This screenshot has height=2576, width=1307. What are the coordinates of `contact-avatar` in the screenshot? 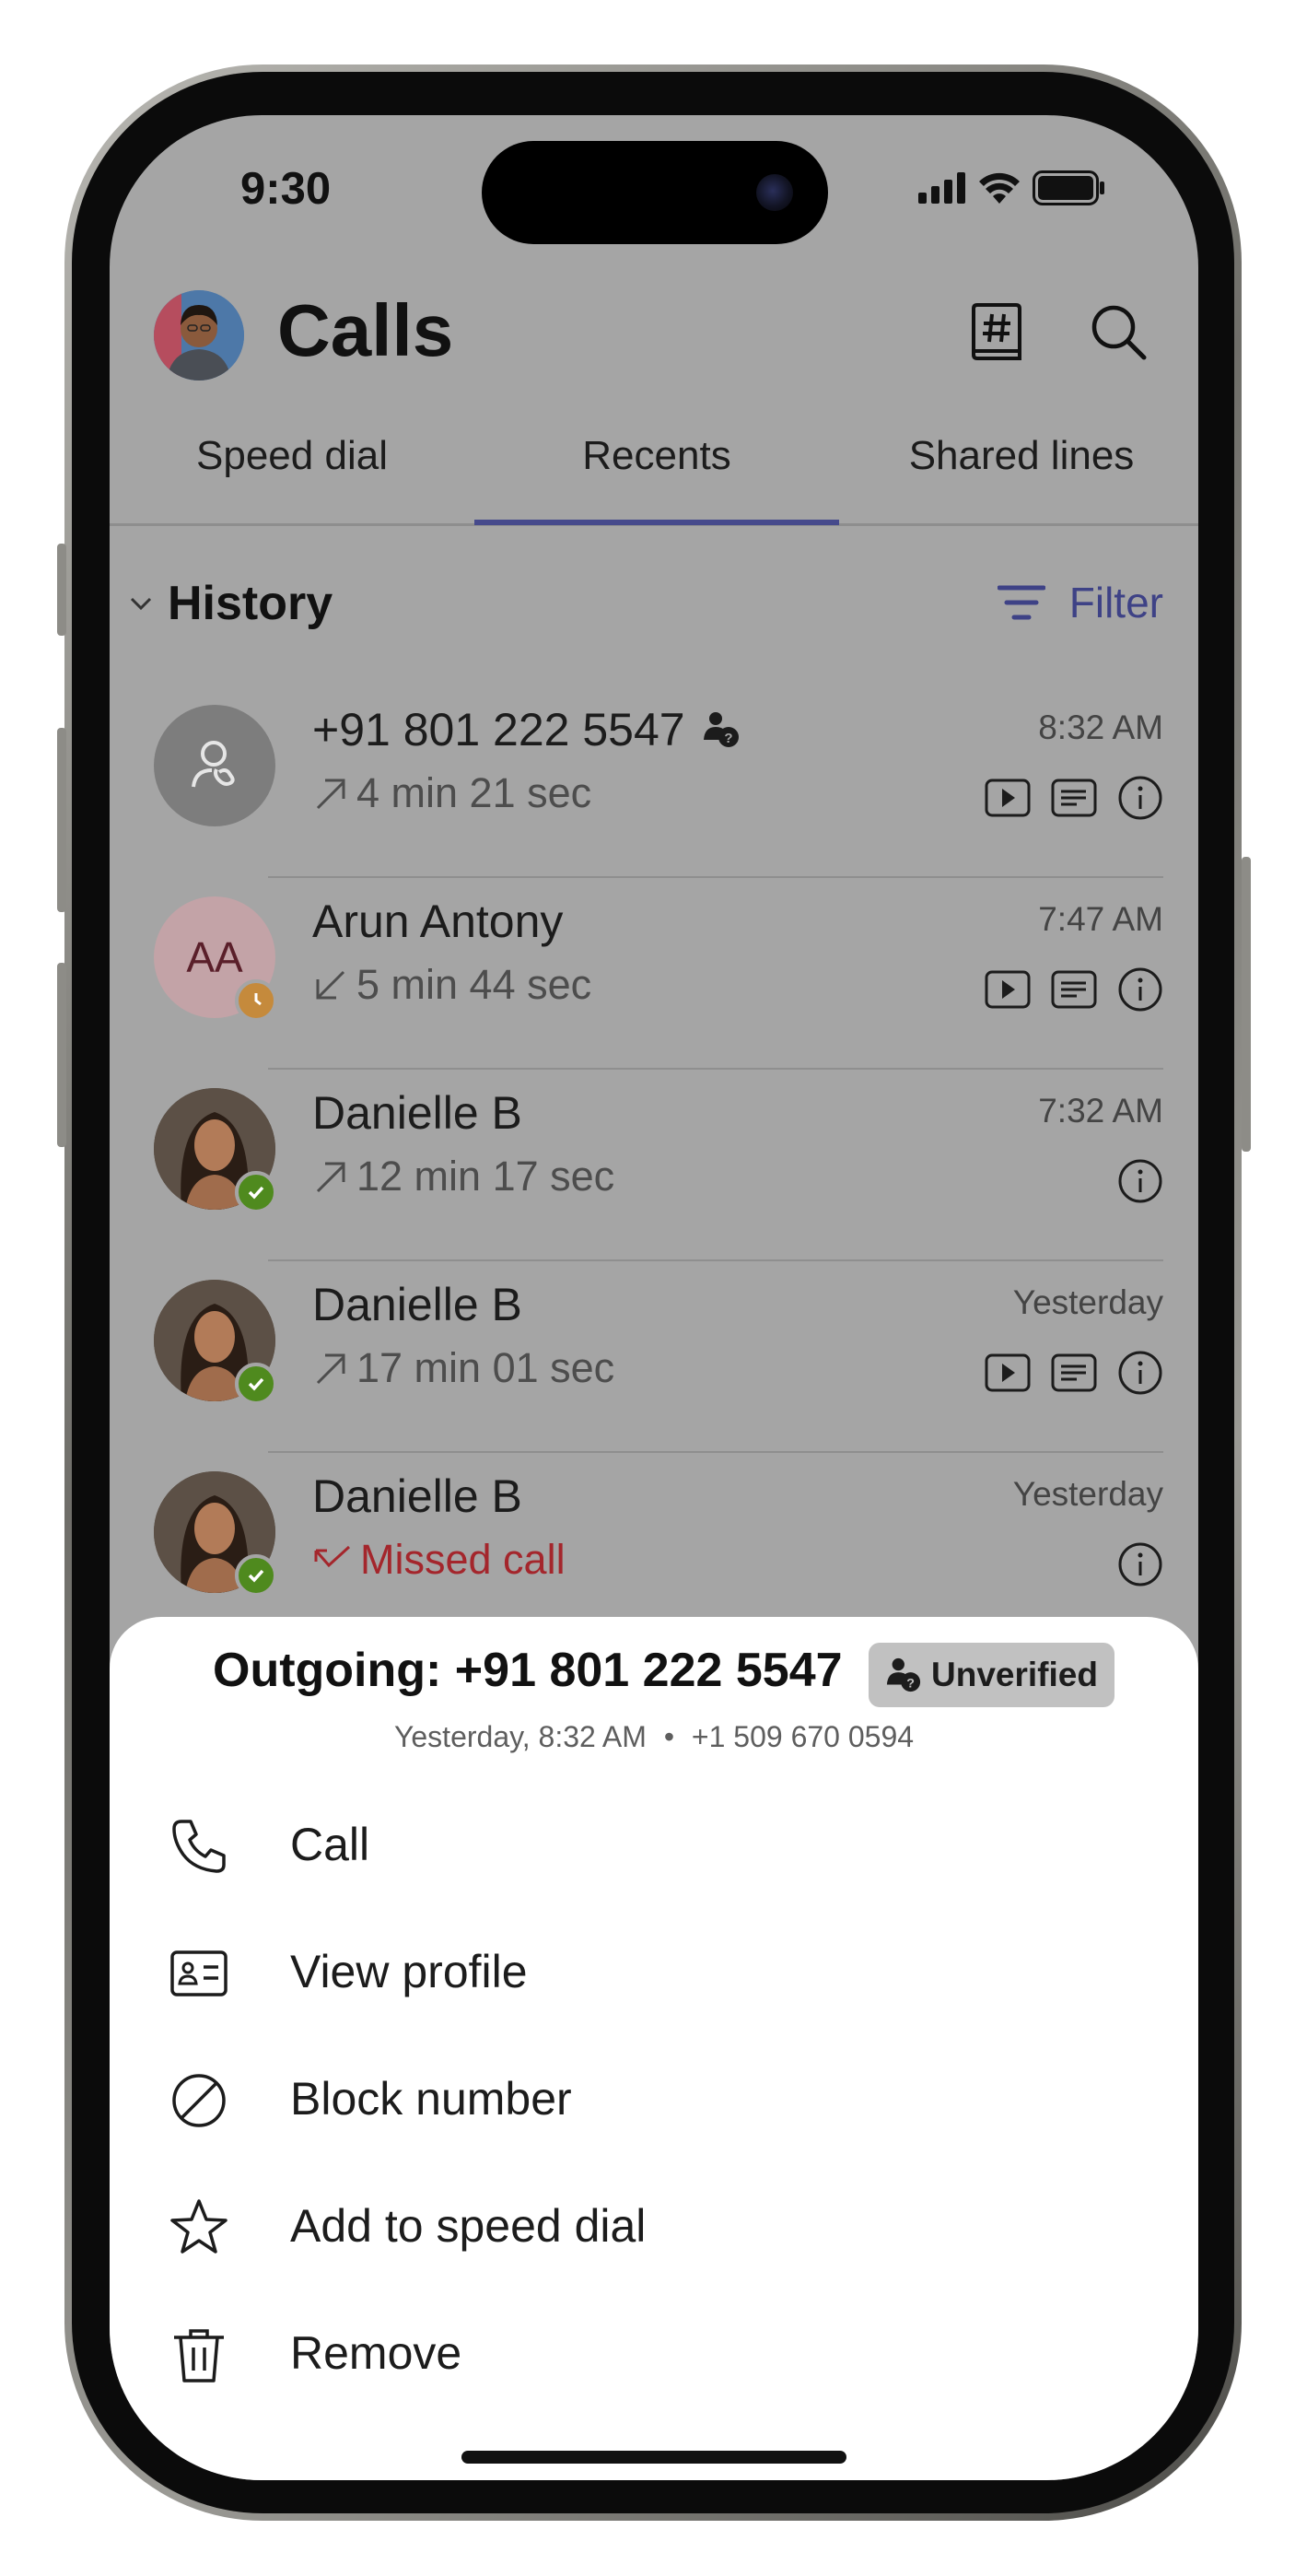 It's located at (215, 765).